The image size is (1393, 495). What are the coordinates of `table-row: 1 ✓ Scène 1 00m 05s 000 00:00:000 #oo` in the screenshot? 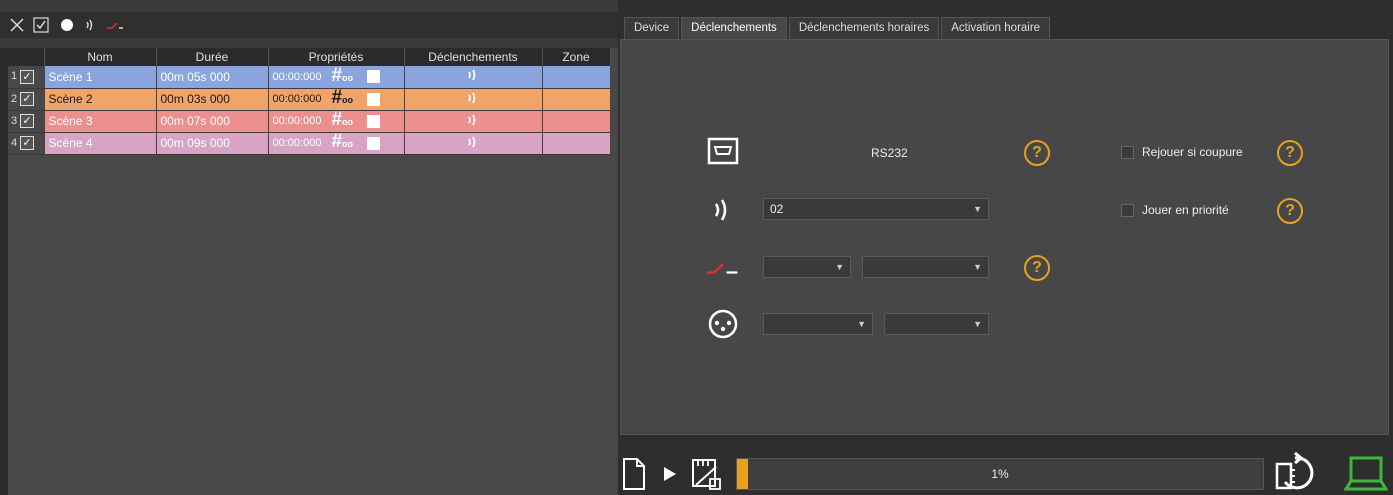 It's located at (309, 77).